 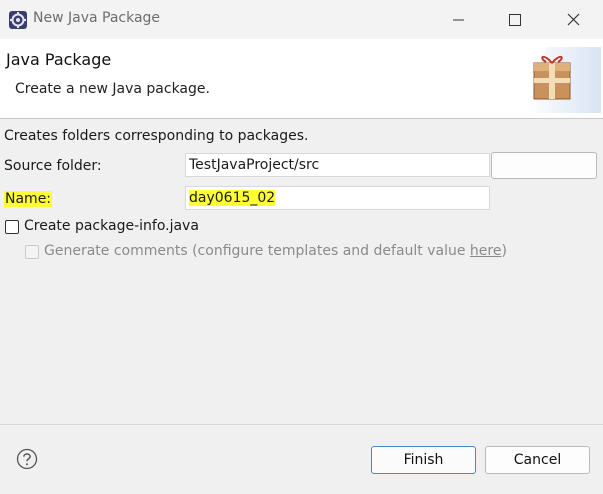 What do you see at coordinates (27, 459) in the screenshot?
I see `help-icon` at bounding box center [27, 459].